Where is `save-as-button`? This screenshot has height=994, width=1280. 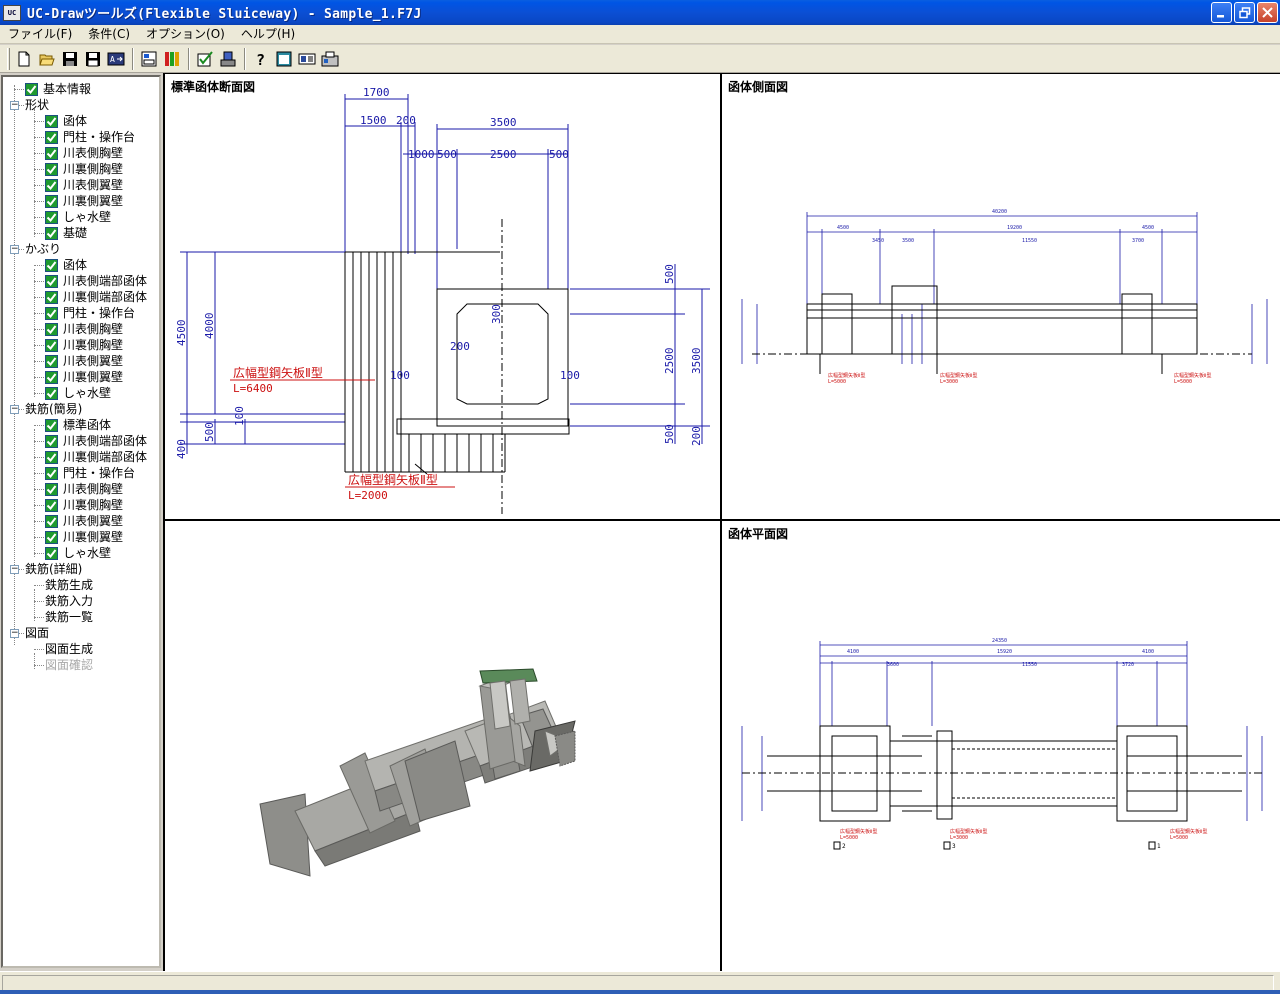 save-as-button is located at coordinates (93, 59).